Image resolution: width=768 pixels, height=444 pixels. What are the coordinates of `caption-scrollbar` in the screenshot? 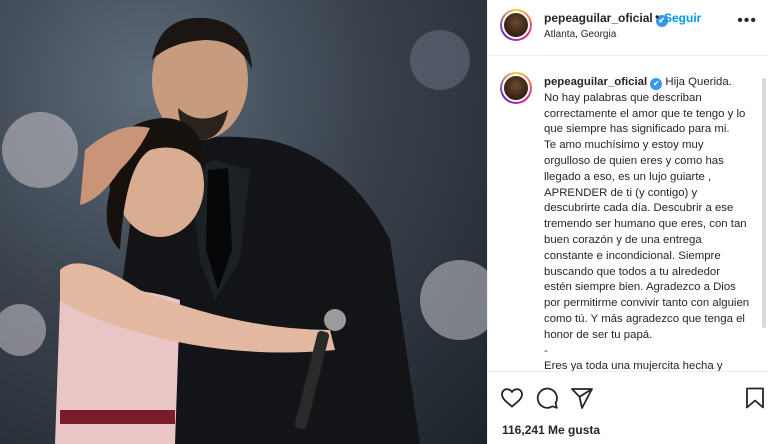 It's located at (764, 208).